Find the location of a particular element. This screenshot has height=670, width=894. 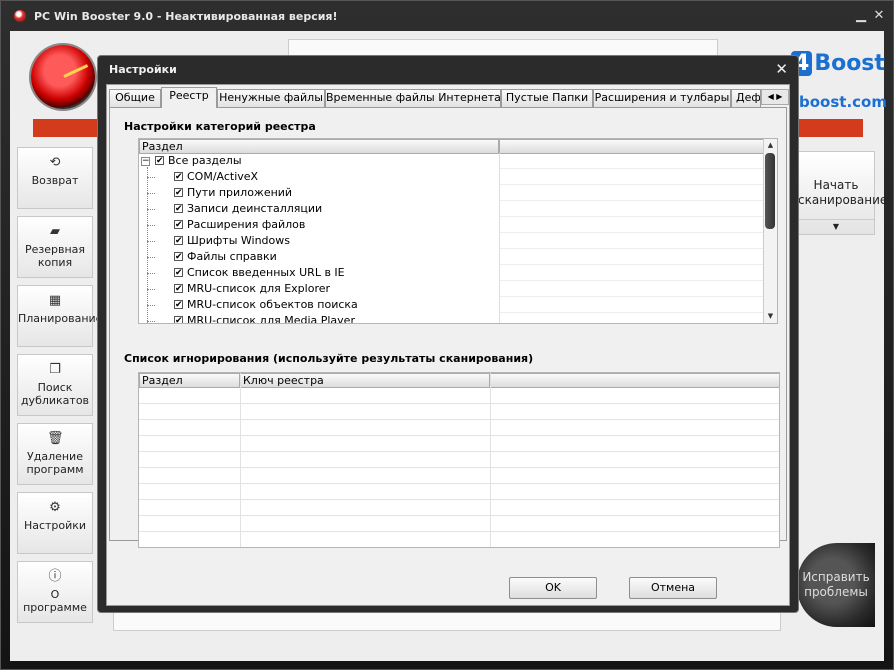

tab-empty-folders: Пустые Папки is located at coordinates (547, 98).